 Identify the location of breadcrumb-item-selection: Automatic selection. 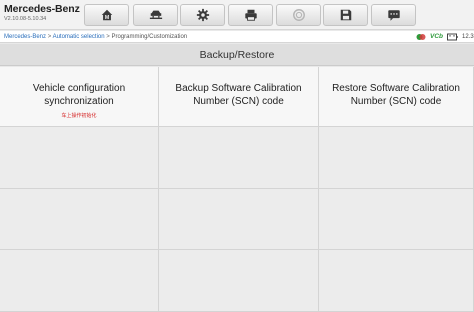
(79, 37).